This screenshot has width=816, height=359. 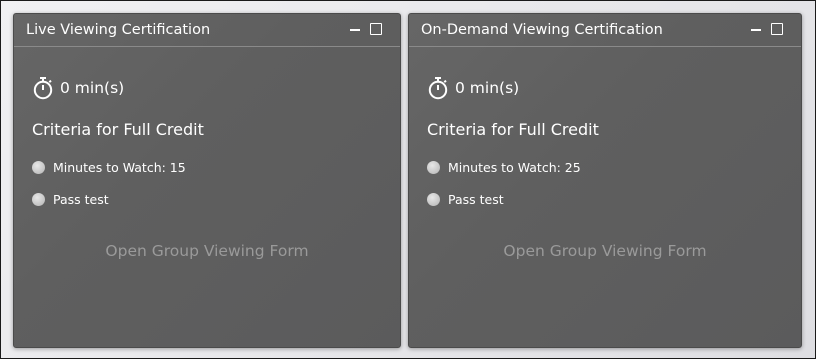 I want to click on criterion-minutes: Minutes to Watch: 15, so click(x=109, y=167).